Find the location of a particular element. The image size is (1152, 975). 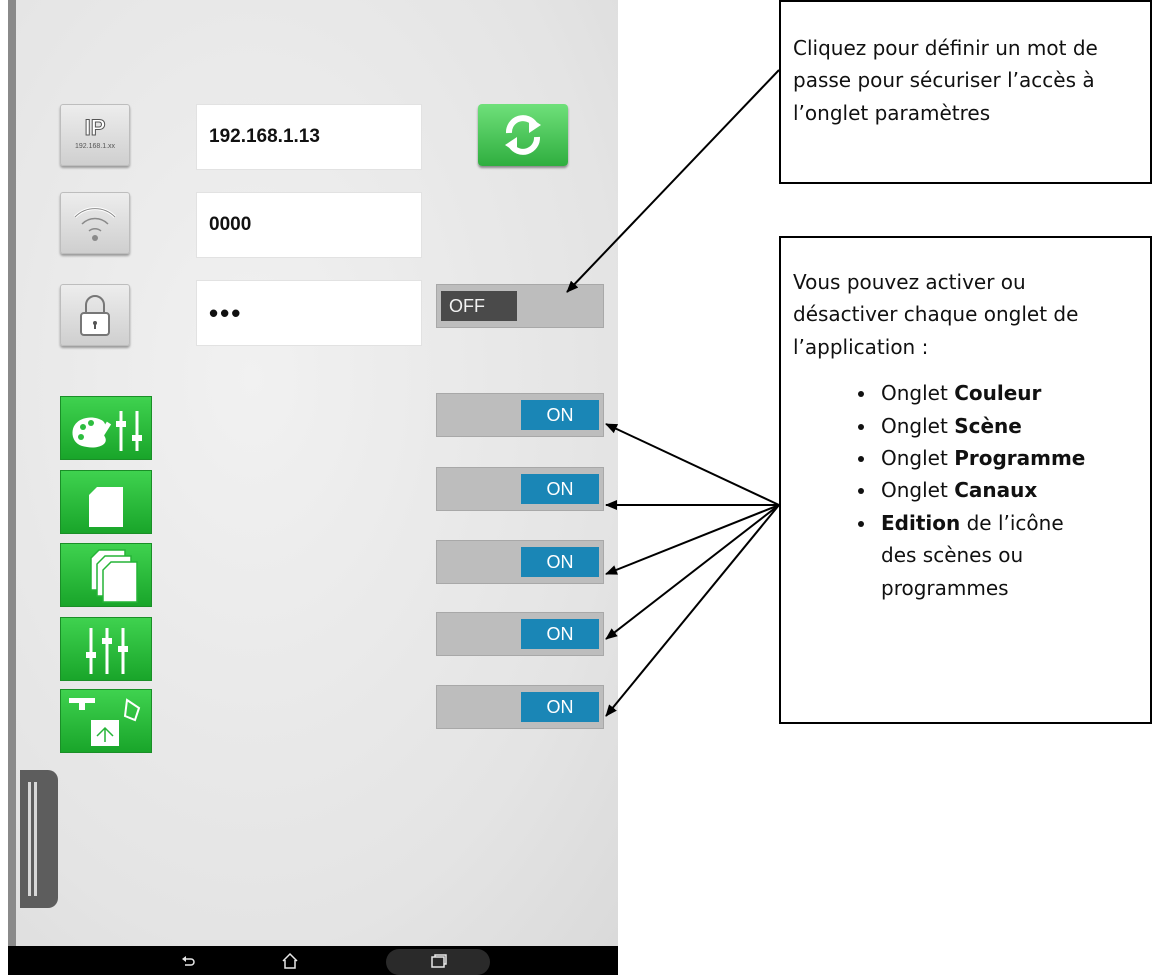

arrow-tab-edit is located at coordinates (692, 610).